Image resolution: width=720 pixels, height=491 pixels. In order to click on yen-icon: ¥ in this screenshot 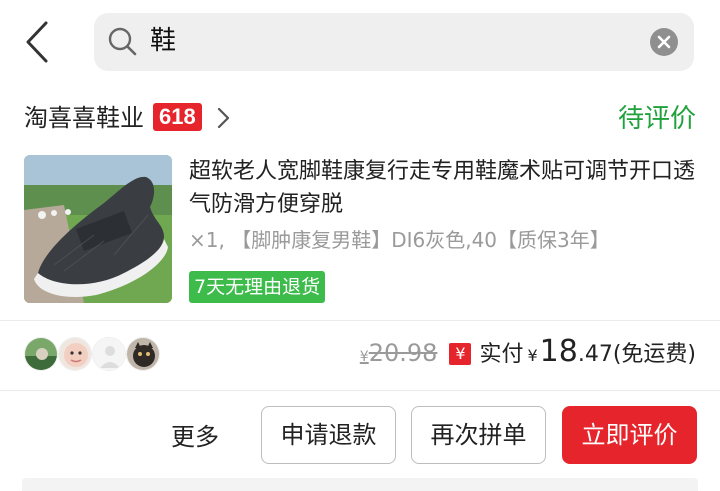, I will do `click(460, 354)`.